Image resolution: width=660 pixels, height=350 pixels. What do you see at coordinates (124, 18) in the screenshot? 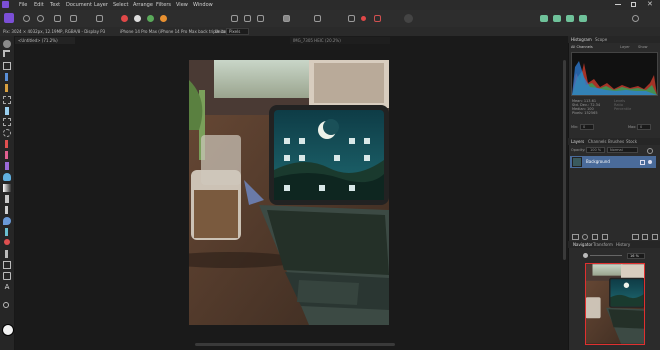
I see `auto-levels-icon` at bounding box center [124, 18].